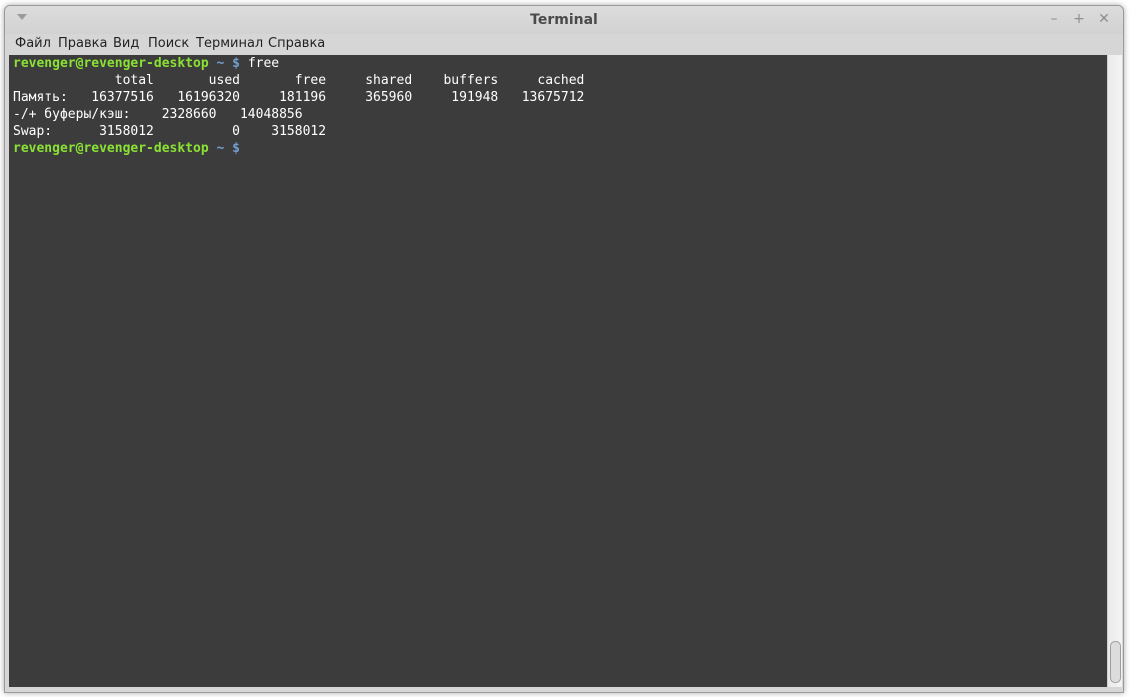 The width and height of the screenshot is (1132, 697). Describe the element at coordinates (126, 43) in the screenshot. I see `menu-view: Вид` at that location.